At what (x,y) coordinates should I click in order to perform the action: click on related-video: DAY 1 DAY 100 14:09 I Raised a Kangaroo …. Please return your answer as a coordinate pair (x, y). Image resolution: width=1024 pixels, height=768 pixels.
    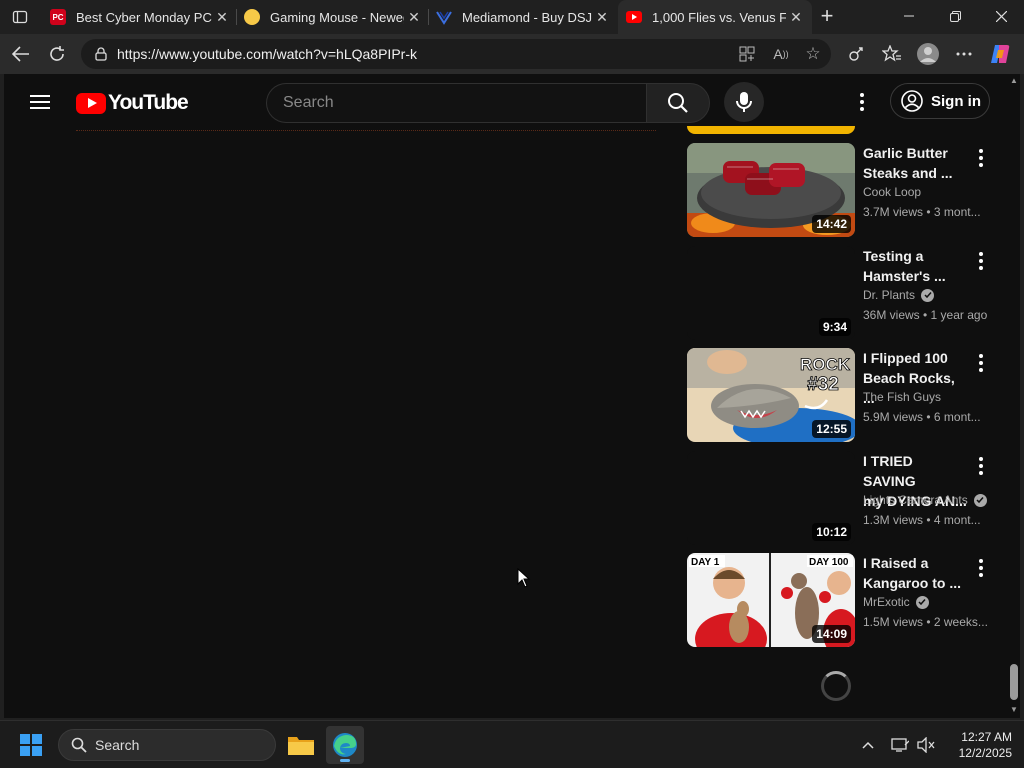
    Looking at the image, I should click on (847, 601).